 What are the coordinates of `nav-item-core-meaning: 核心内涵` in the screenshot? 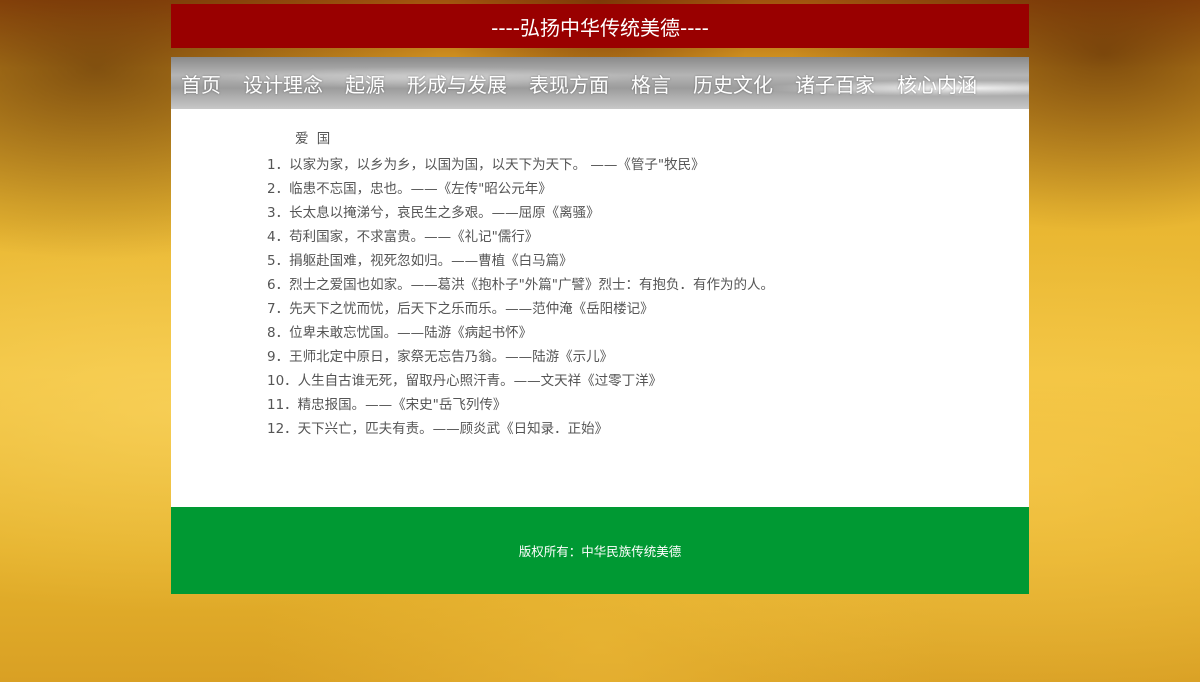 It's located at (937, 83).